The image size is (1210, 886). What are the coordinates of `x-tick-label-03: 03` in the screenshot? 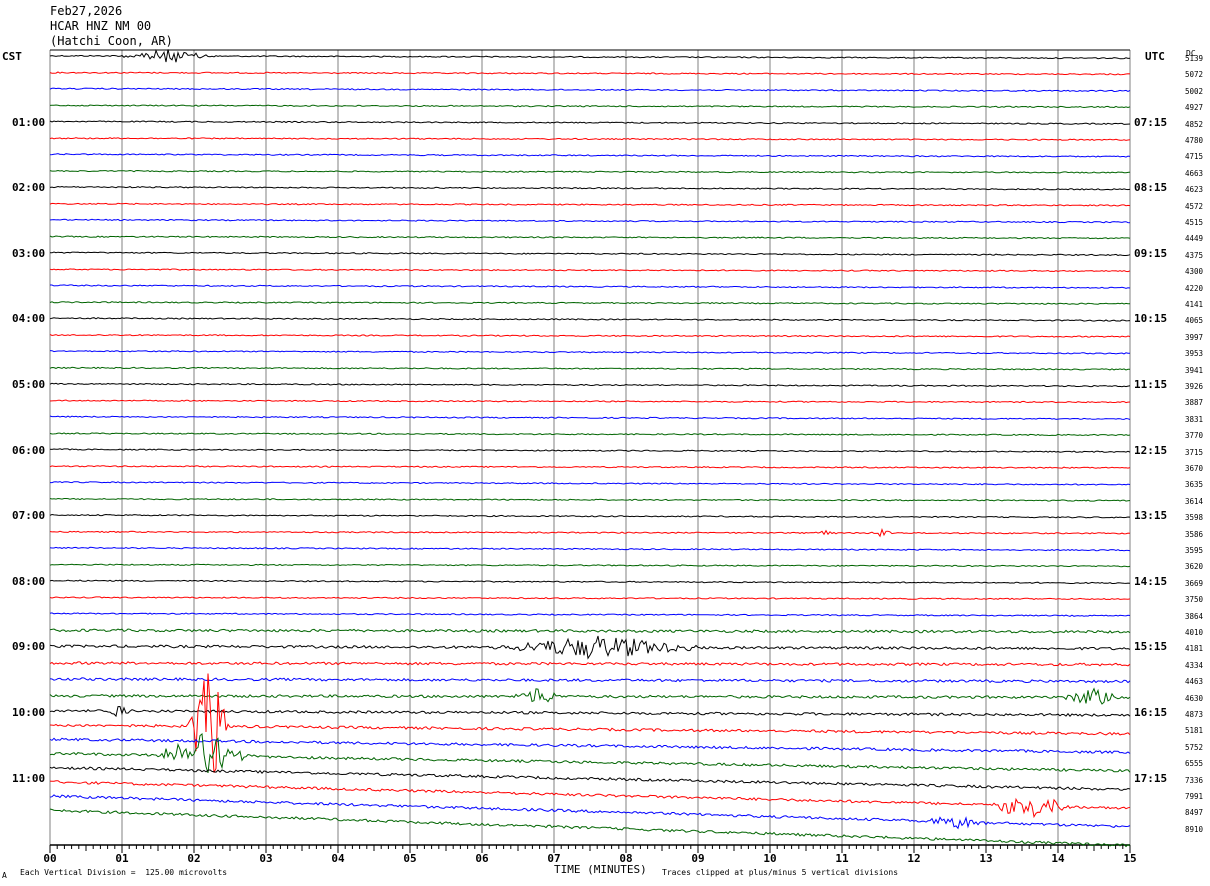 It's located at (265, 858).